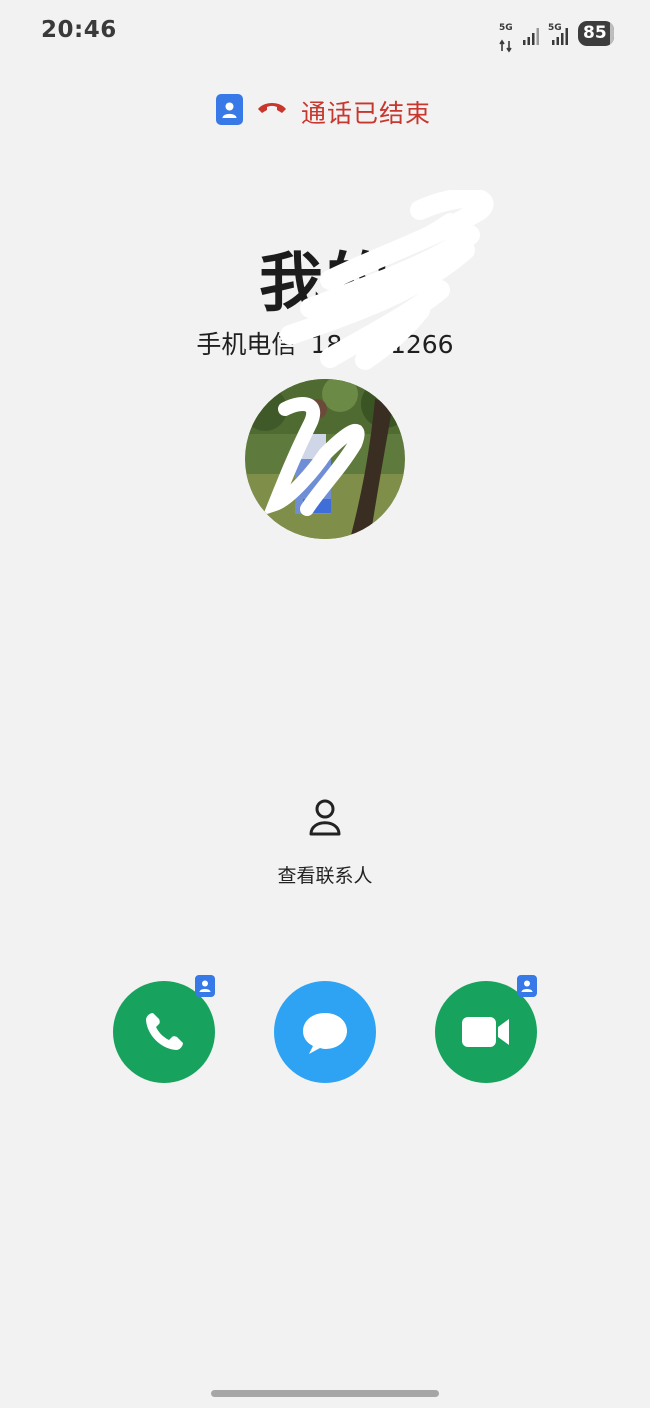 Image resolution: width=650 pixels, height=1408 pixels. Describe the element at coordinates (325, 817) in the screenshot. I see `person-outline-icon` at that location.